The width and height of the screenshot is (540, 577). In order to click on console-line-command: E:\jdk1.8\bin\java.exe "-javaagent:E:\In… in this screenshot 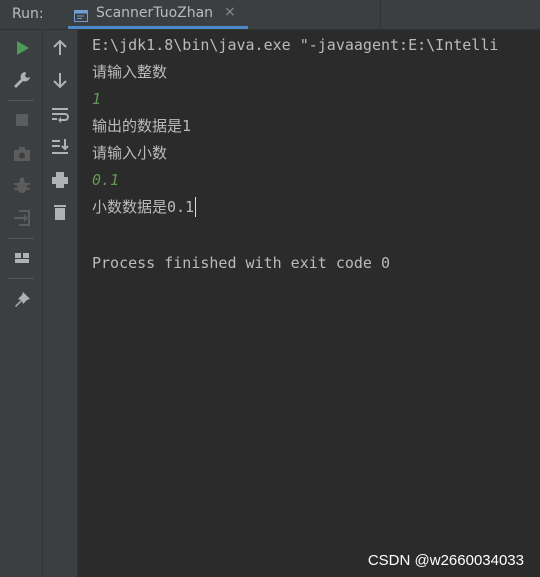, I will do `click(295, 45)`.